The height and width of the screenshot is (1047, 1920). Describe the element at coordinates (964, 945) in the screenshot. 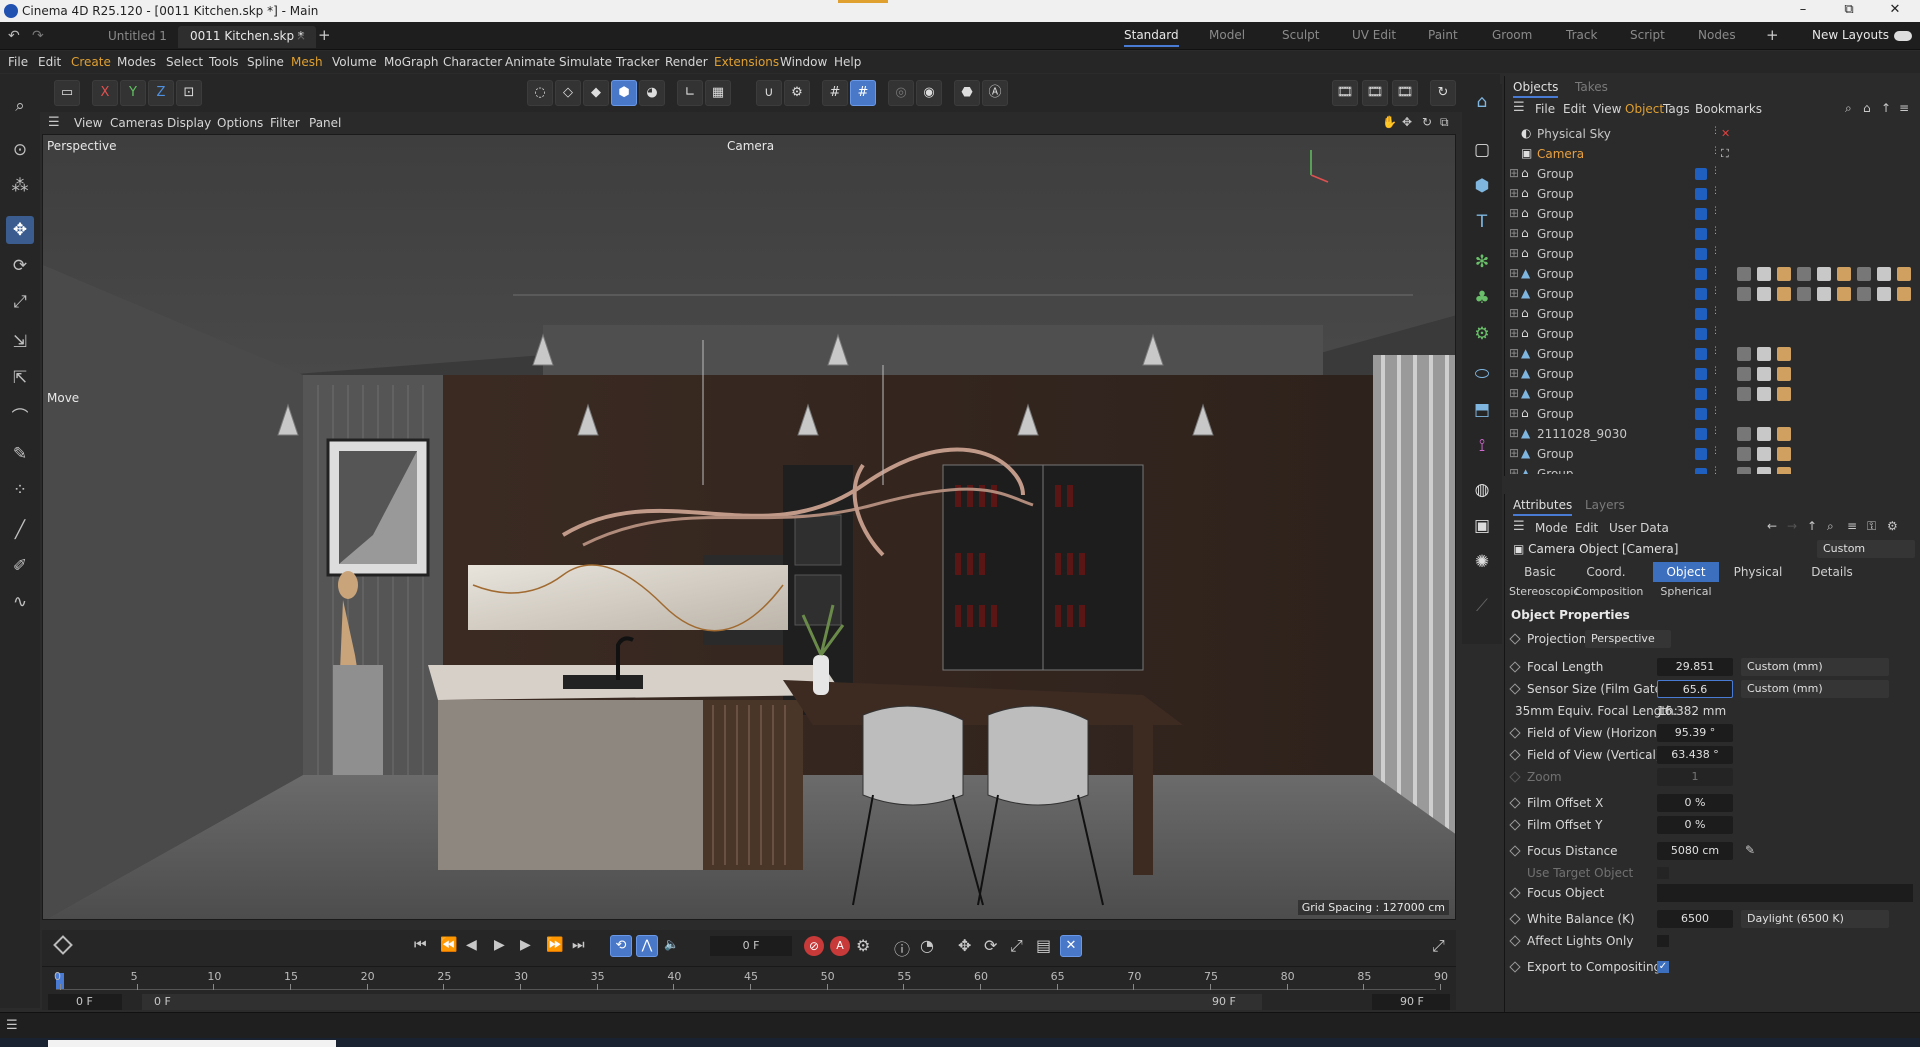

I see `key-position-icon: ✥` at that location.